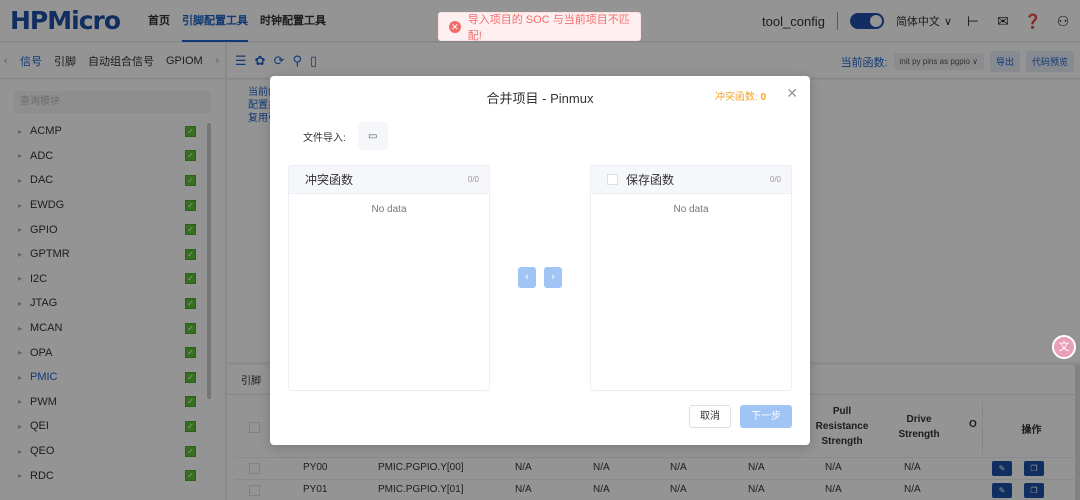 The width and height of the screenshot is (1080, 500). What do you see at coordinates (540, 277) in the screenshot?
I see `transfer-buttons: ‹ ›` at bounding box center [540, 277].